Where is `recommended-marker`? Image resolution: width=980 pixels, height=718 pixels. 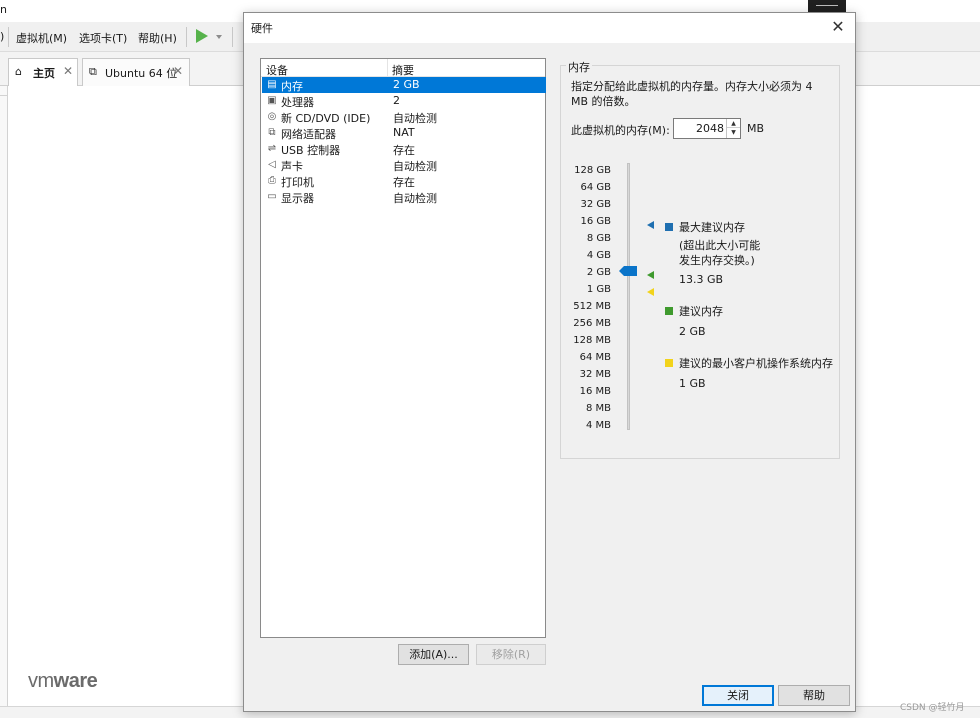 recommended-marker is located at coordinates (650, 275).